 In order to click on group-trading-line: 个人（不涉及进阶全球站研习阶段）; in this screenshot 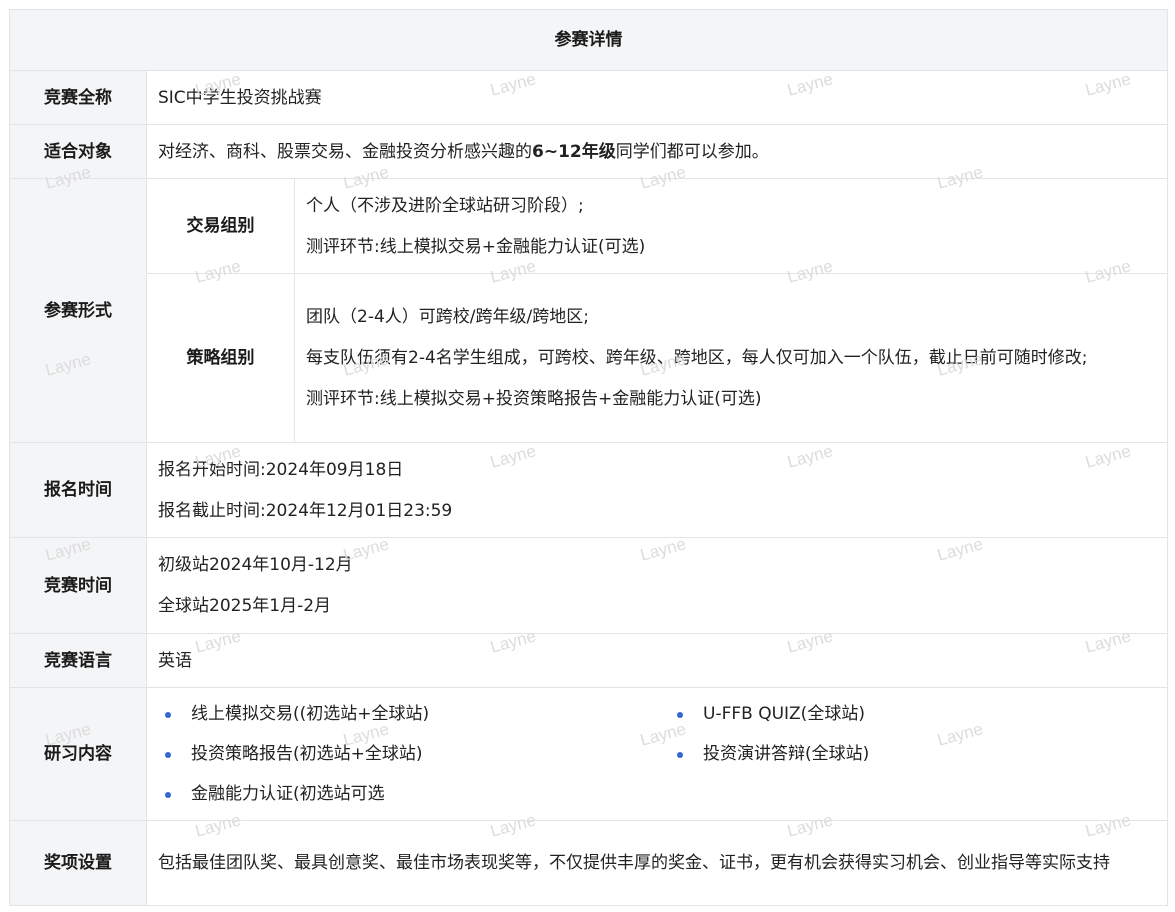, I will do `click(445, 205)`.